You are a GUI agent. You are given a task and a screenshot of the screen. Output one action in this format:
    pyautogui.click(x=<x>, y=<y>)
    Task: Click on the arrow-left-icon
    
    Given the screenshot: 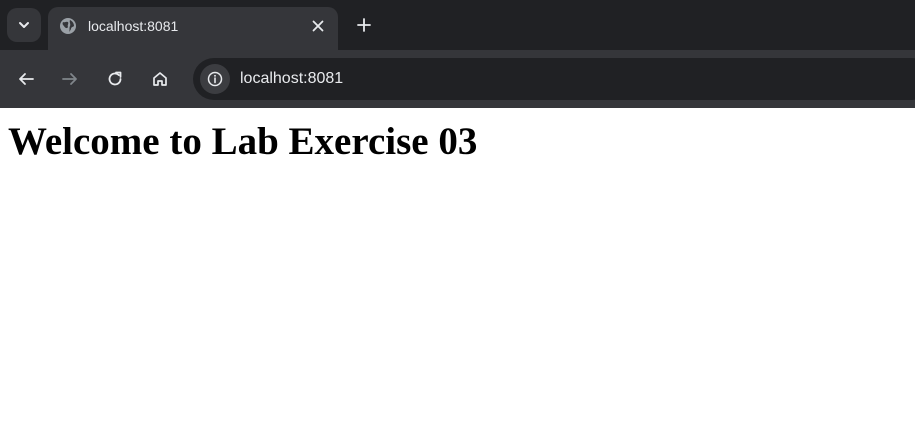 What is the action you would take?
    pyautogui.click(x=26, y=79)
    